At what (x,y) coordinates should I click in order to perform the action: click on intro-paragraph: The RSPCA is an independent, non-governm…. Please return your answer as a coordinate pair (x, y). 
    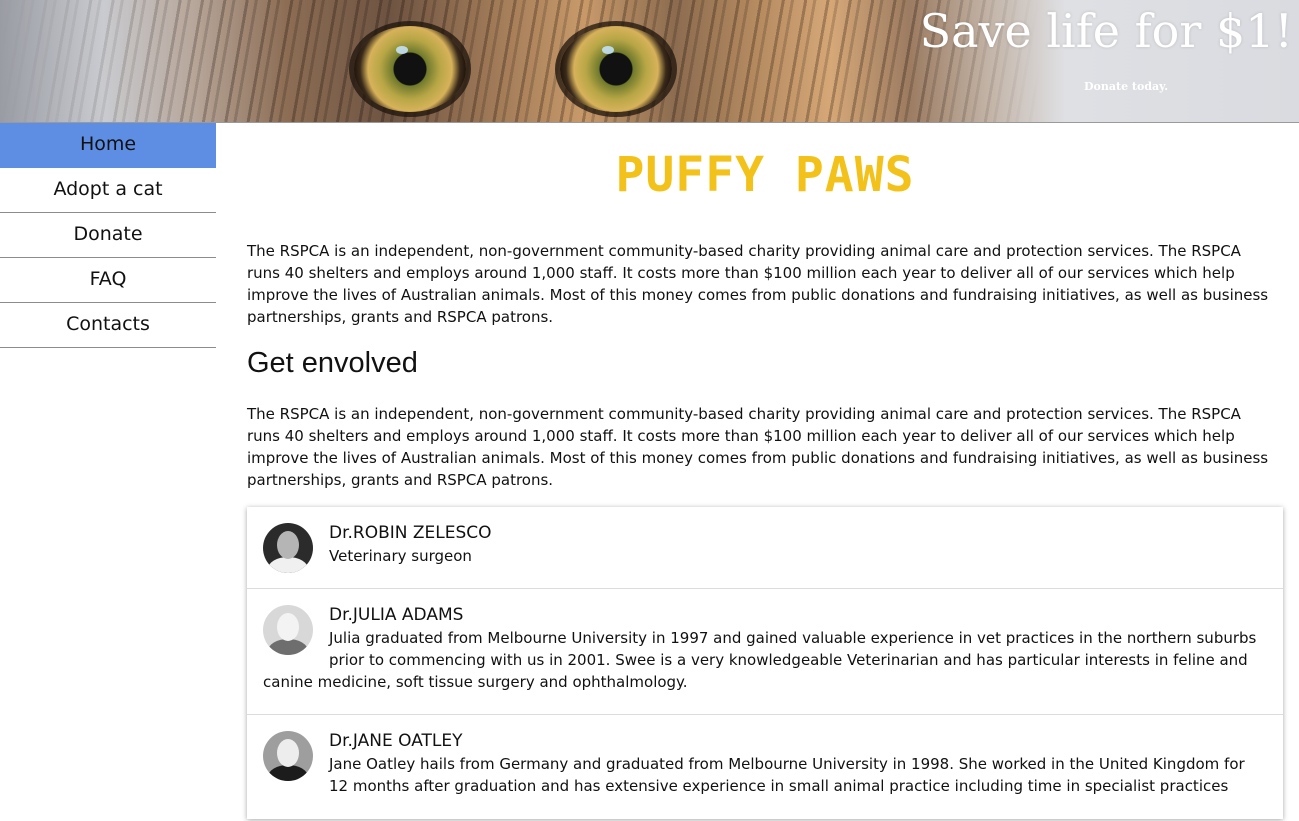
    Looking at the image, I should click on (758, 284).